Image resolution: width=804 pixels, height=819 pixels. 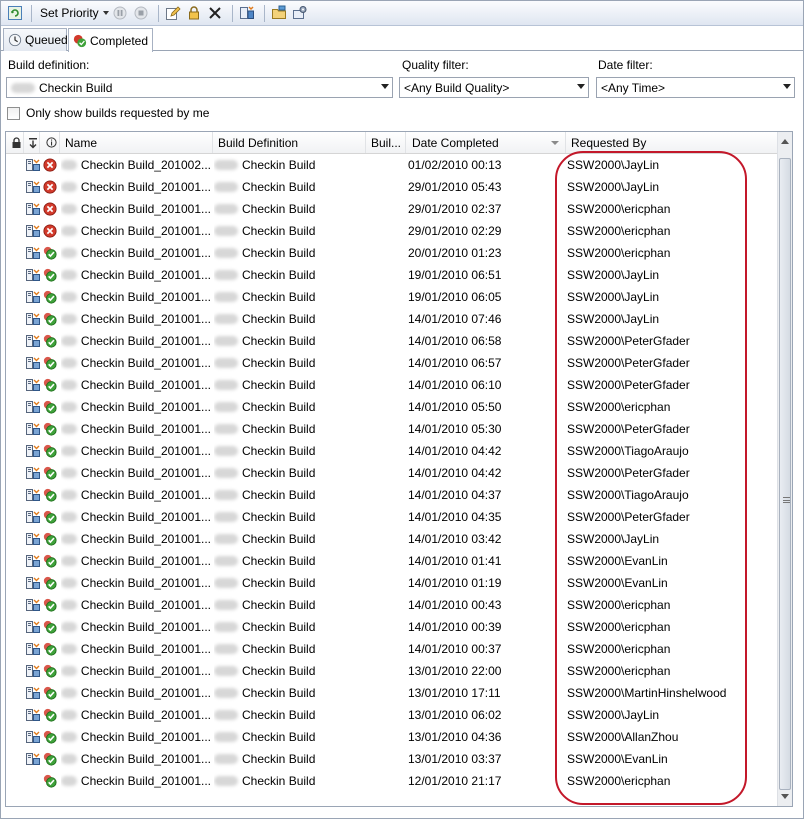 What do you see at coordinates (494, 87) in the screenshot?
I see `quality-filter-combo: <Any Build Quality>` at bounding box center [494, 87].